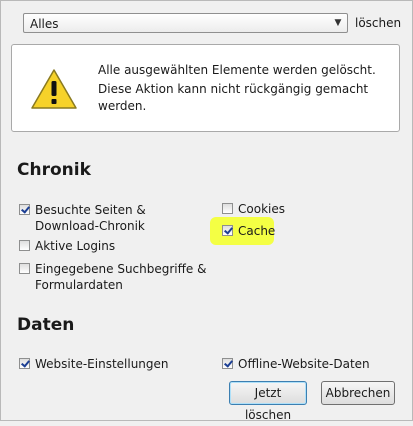  I want to click on checkbox-label: Offline-Website-Daten, so click(304, 364).